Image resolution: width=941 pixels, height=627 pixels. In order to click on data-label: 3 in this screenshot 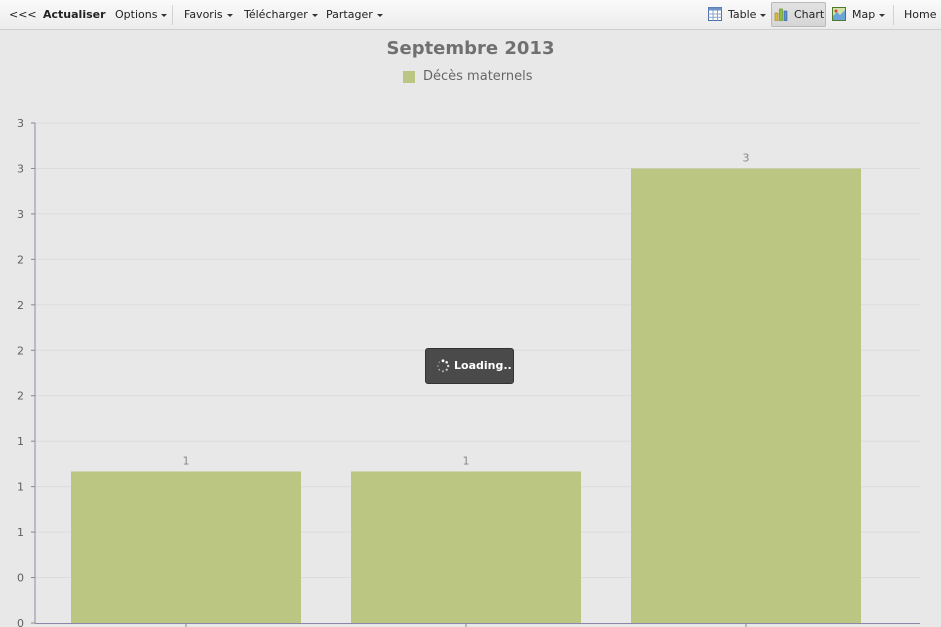, I will do `click(746, 157)`.